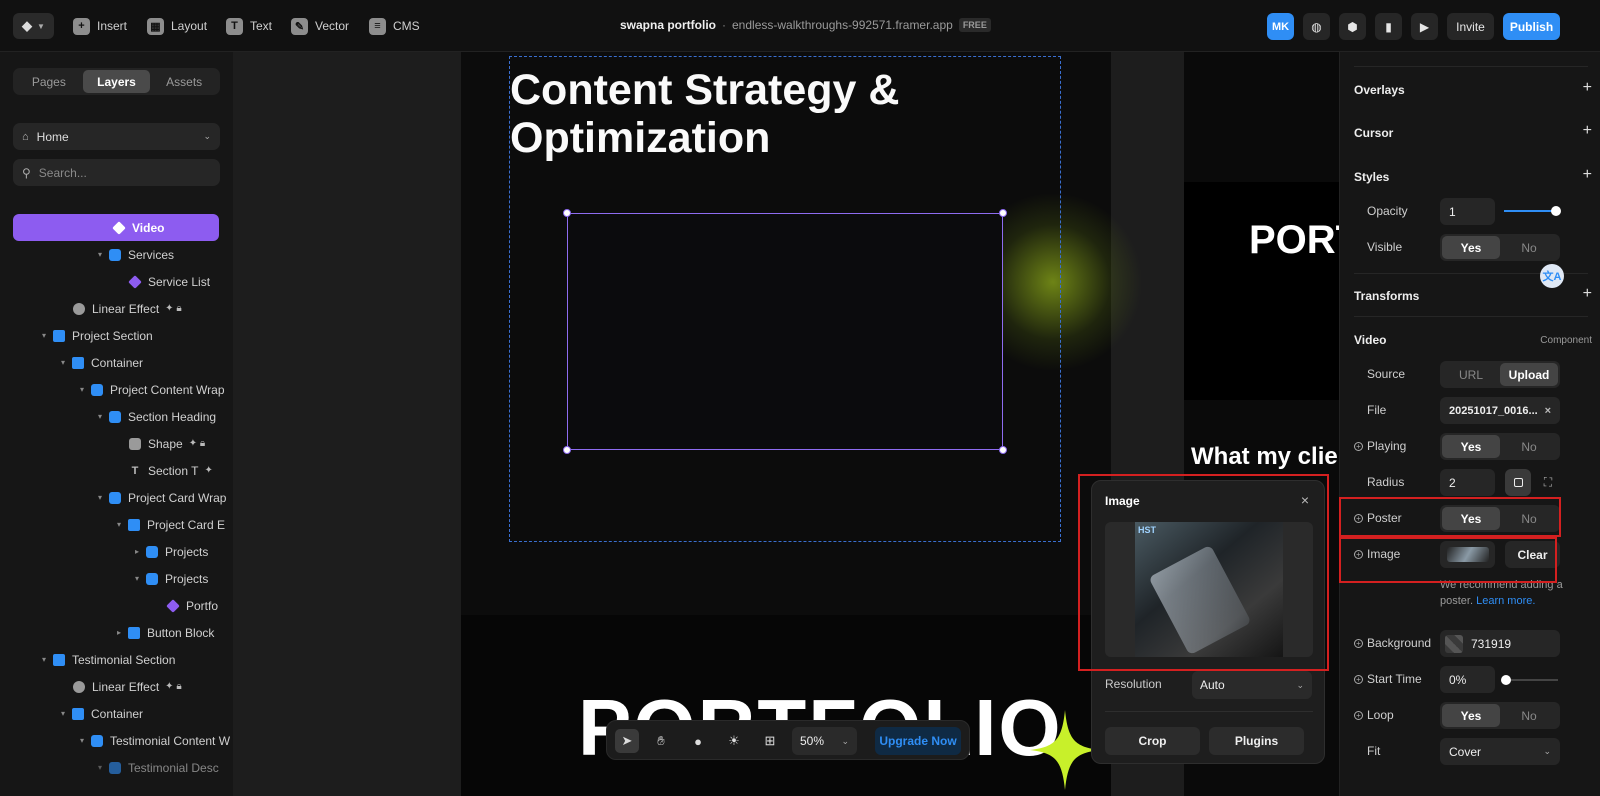 The width and height of the screenshot is (1600, 796). I want to click on zoom-value: 50%, so click(812, 741).